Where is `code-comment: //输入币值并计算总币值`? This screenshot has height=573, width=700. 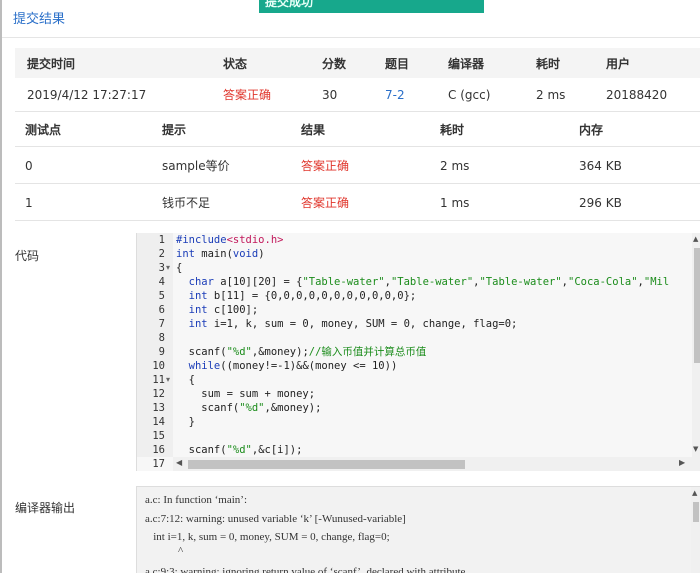 code-comment: //输入币值并计算总币值 is located at coordinates (367, 352).